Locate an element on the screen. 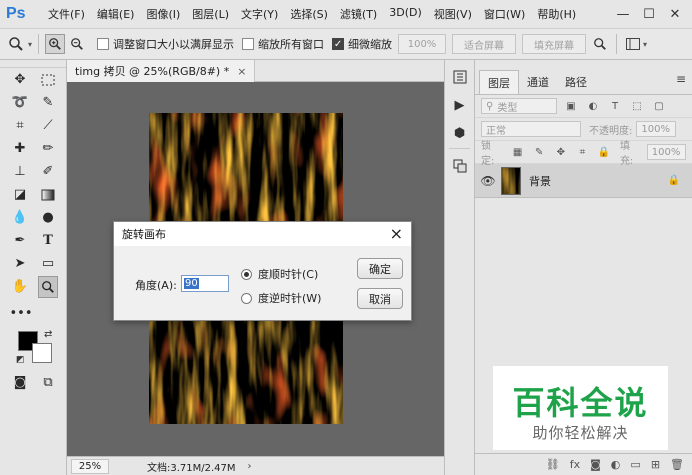  menu-file: 文件(F) is located at coordinates (66, 14).